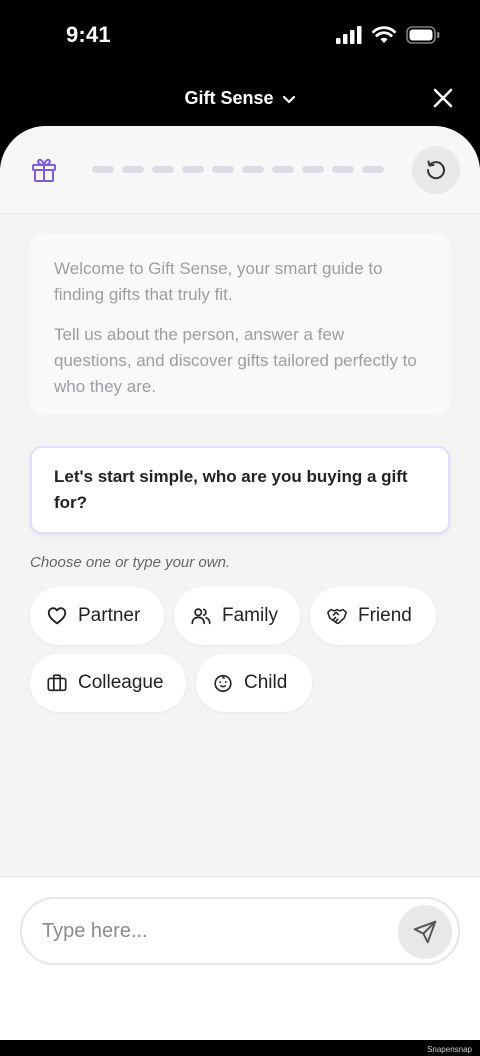  Describe the element at coordinates (443, 98) in the screenshot. I see `close-button` at that location.